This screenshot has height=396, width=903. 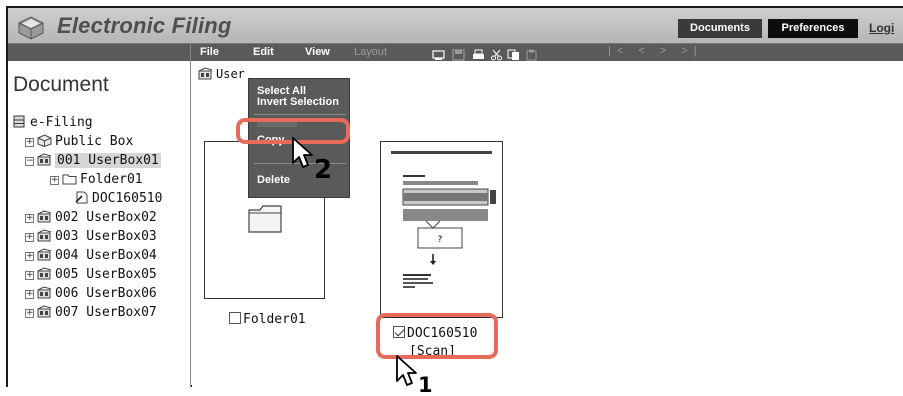 I want to click on tree-item-label: 003 UserBox03, so click(x=106, y=236).